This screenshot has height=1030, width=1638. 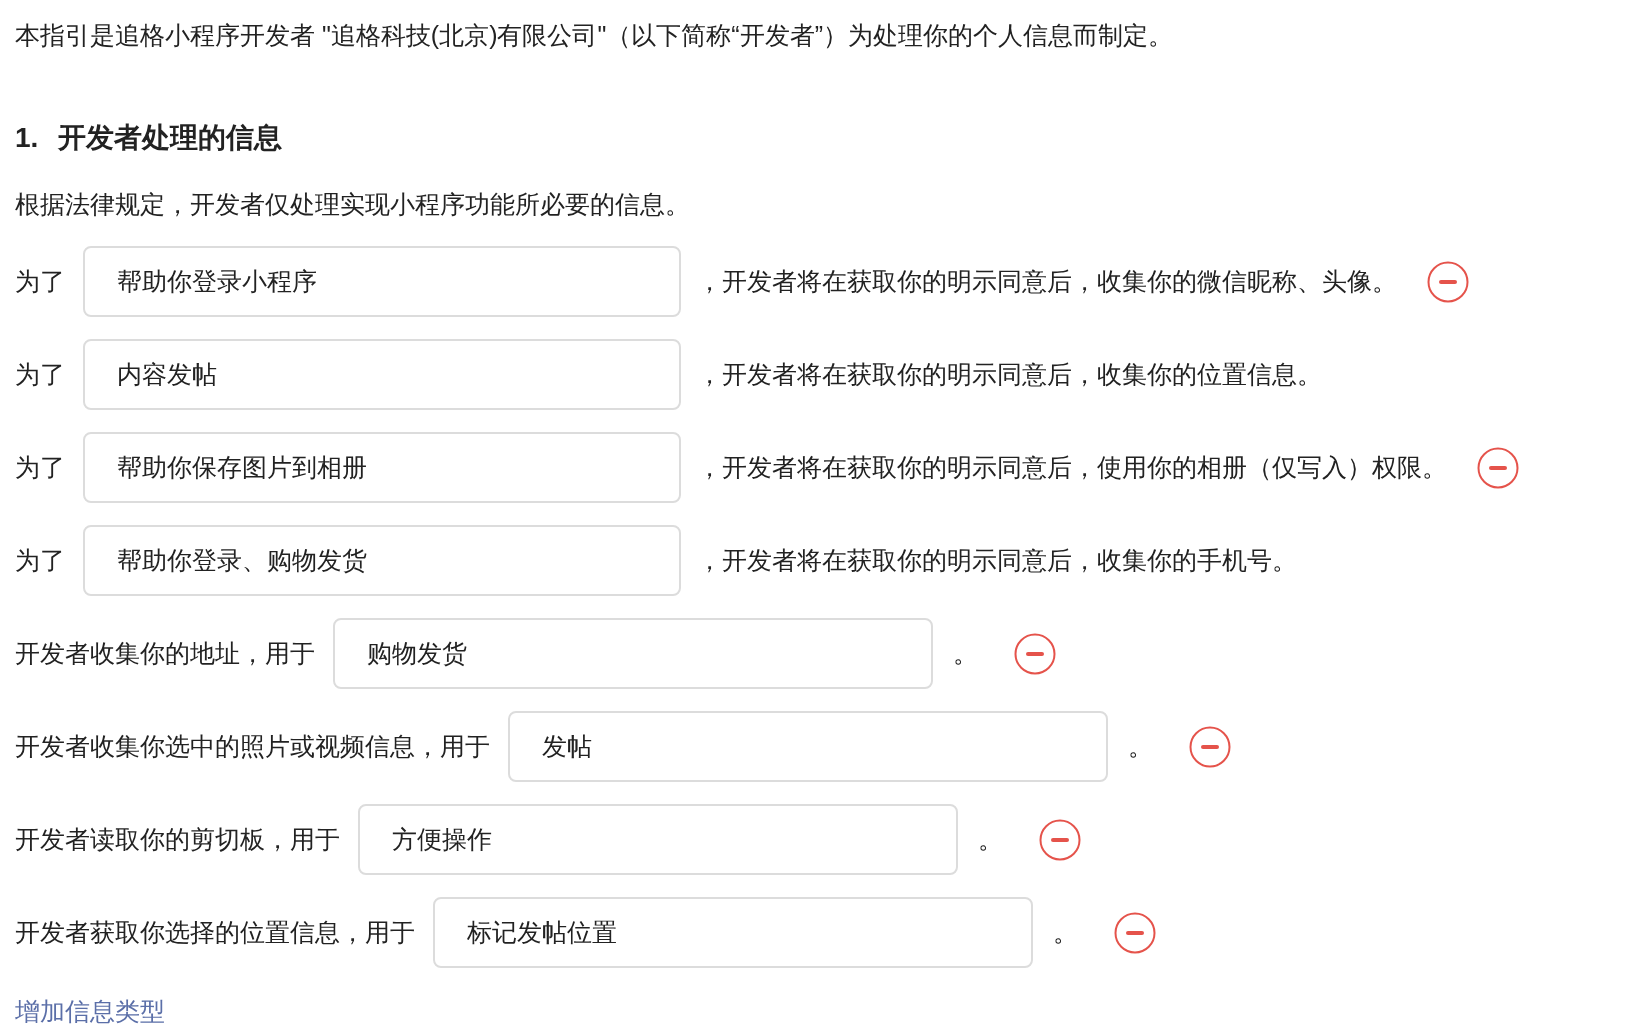 I want to click on intro-text: 本指引是追格小程序开发者 "追格科技(北京)有限公司"（以下简称“开发者”）为处理你的个人信息而制定。, so click(x=594, y=35).